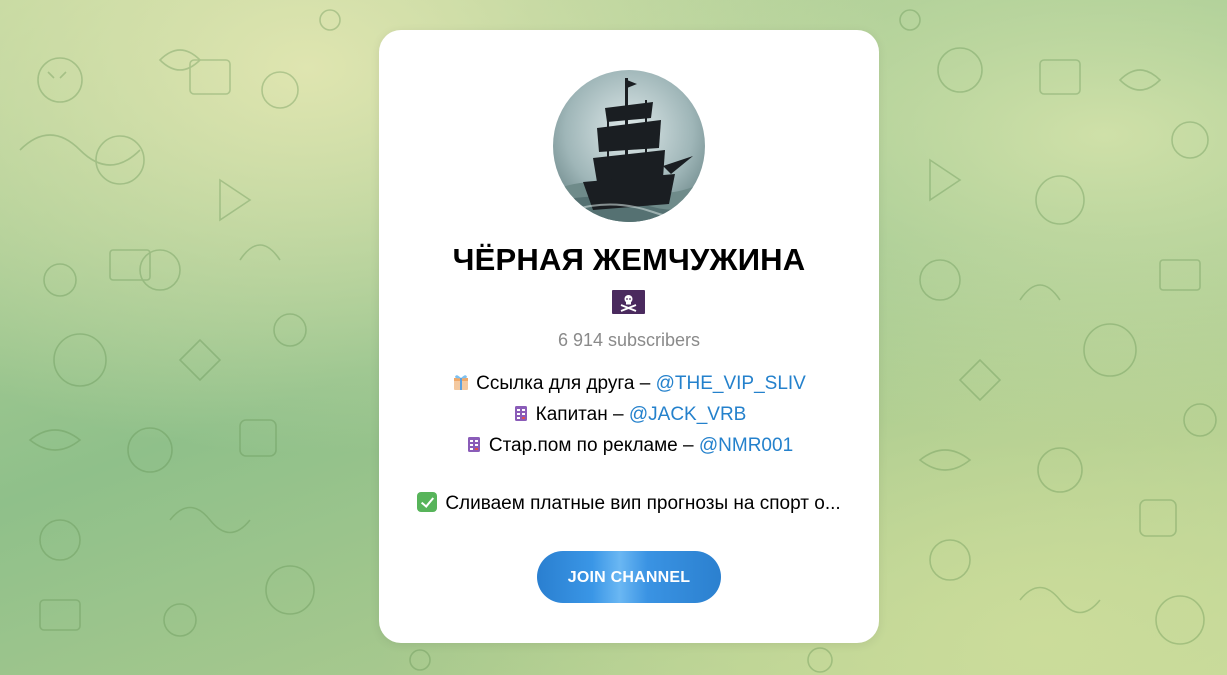 This screenshot has width=1227, height=675. What do you see at coordinates (731, 383) in the screenshot?
I see `vip-sliv-link: @THE_VIP_SLIV` at bounding box center [731, 383].